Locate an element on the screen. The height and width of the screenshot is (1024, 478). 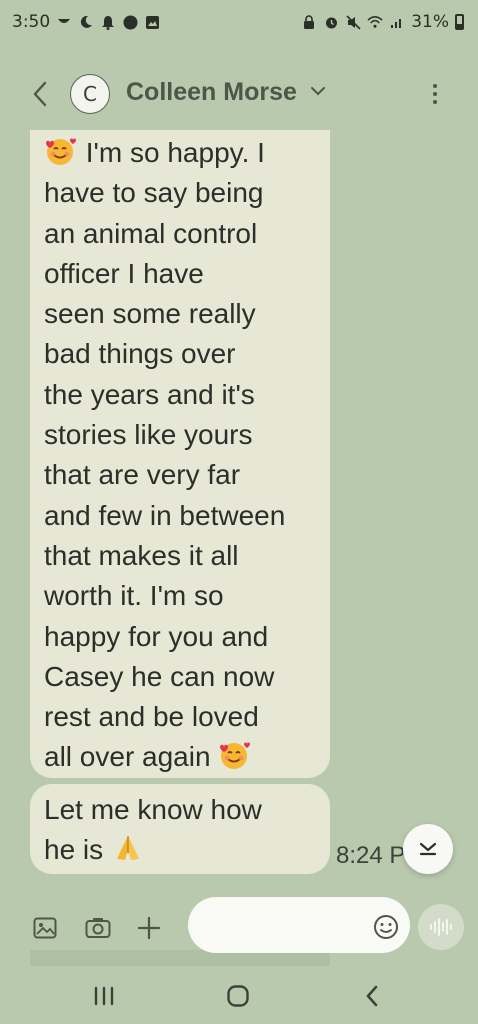
message-line: that are very far is located at coordinates (142, 475).